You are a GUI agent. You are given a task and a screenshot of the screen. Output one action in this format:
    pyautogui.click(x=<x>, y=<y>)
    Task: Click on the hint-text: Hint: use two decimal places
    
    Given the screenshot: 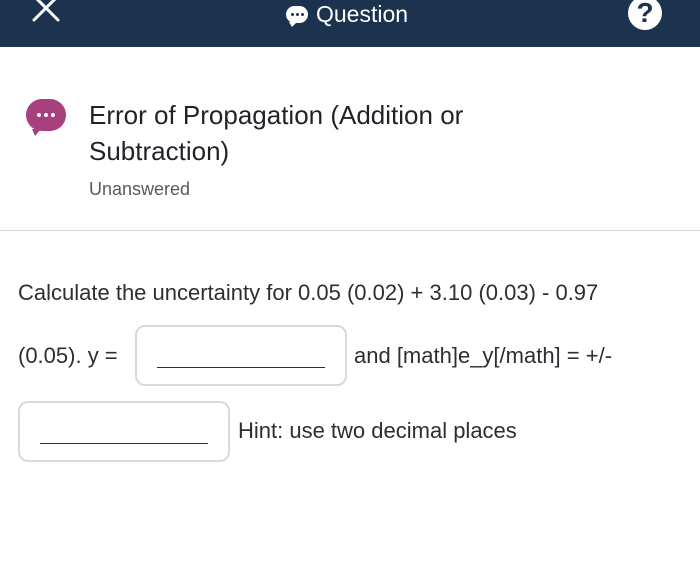 What is the action you would take?
    pyautogui.click(x=377, y=430)
    